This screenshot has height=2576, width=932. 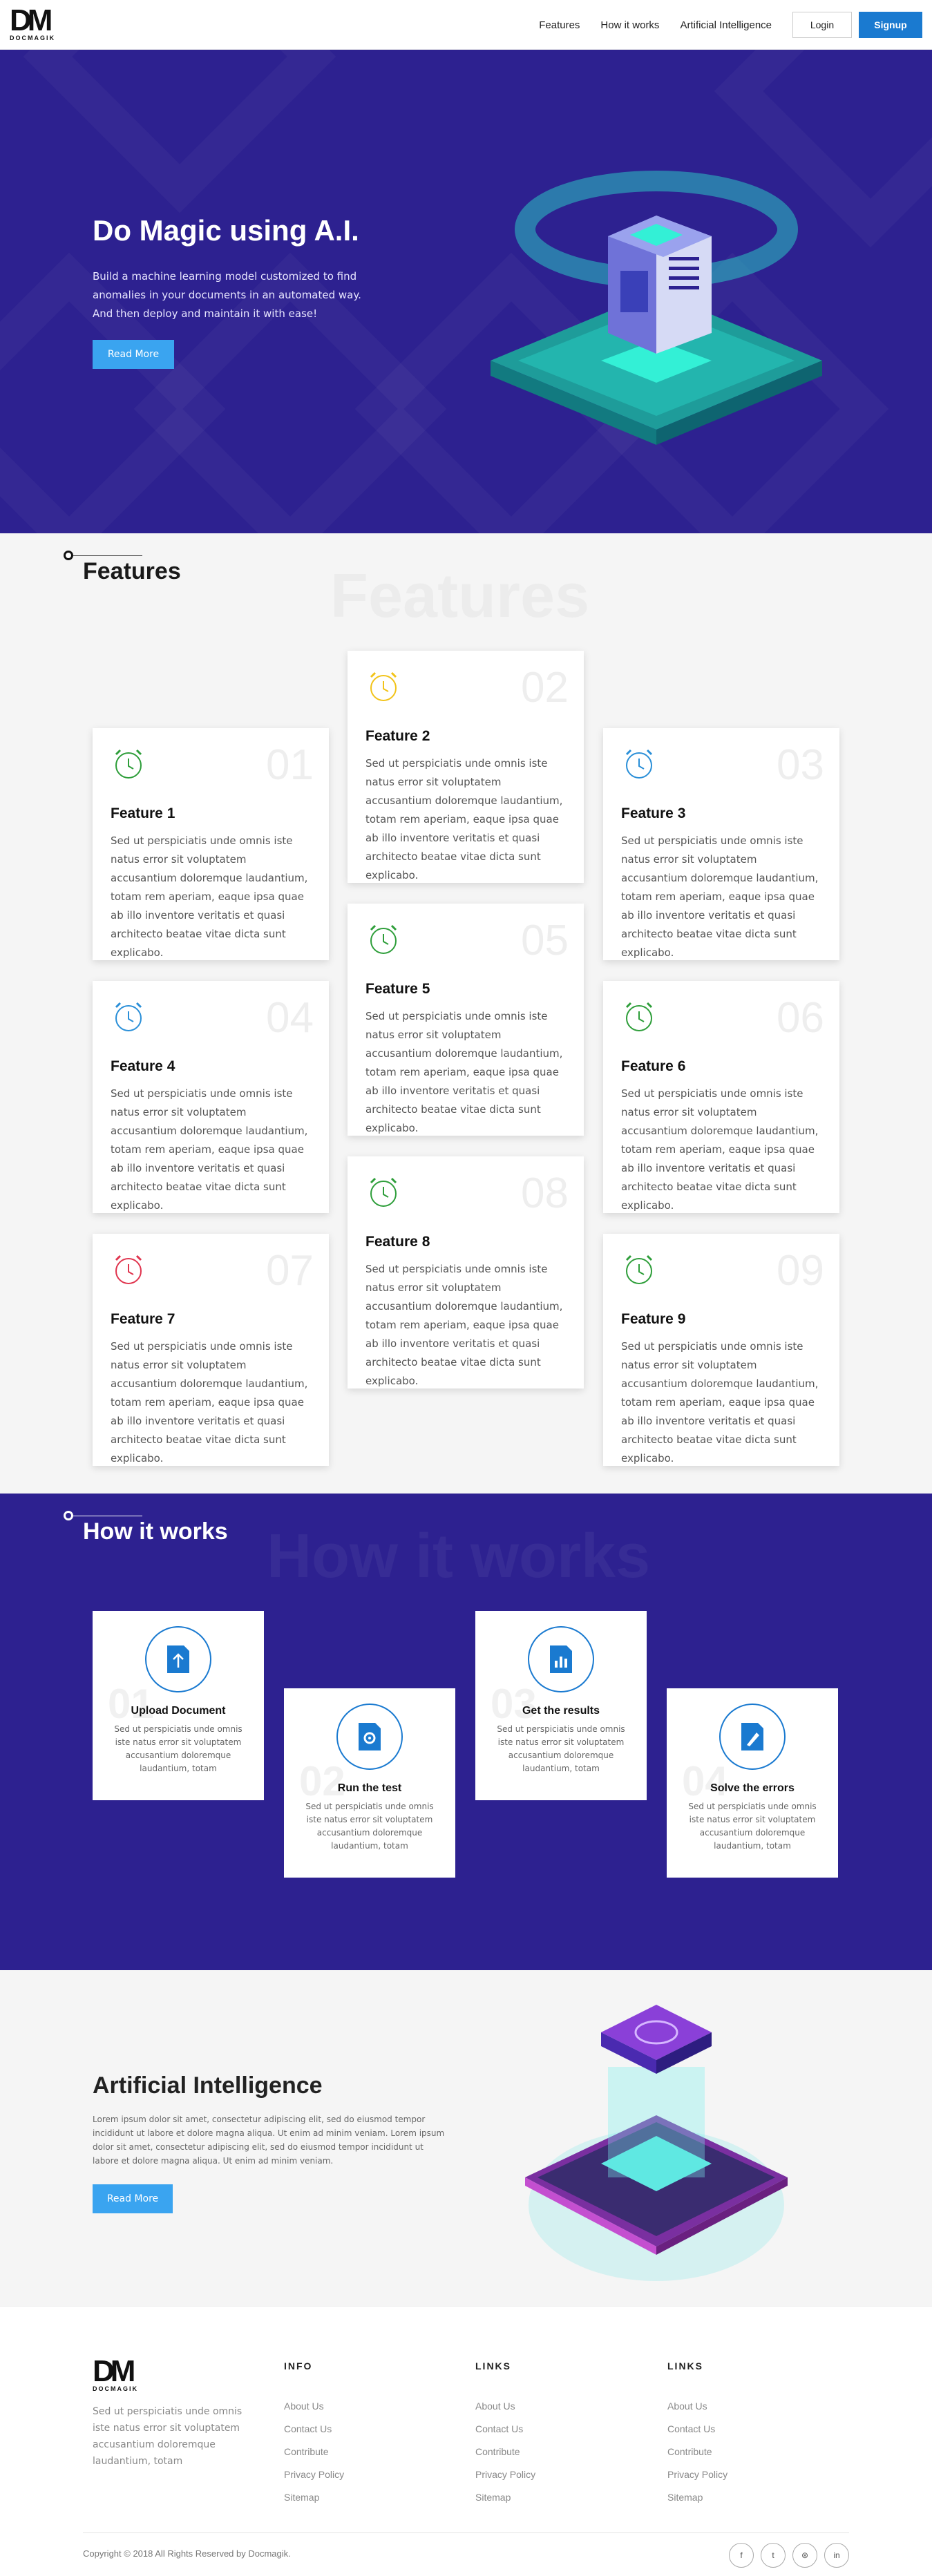 I want to click on nav-link-how-it-works: How it works, so click(x=630, y=25).